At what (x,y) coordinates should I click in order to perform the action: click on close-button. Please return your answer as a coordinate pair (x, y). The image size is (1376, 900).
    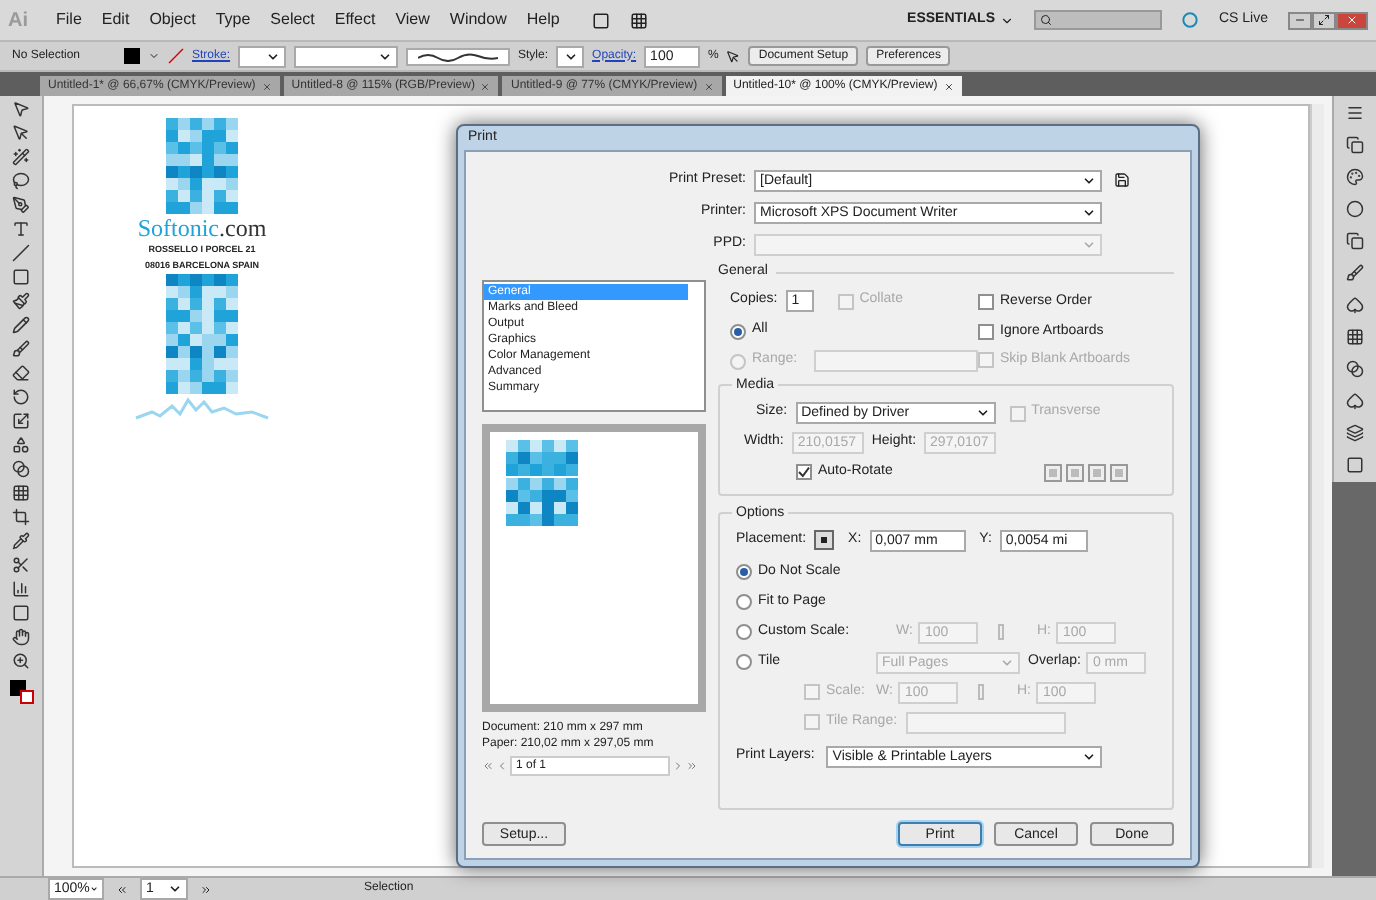
    Looking at the image, I should click on (1352, 20).